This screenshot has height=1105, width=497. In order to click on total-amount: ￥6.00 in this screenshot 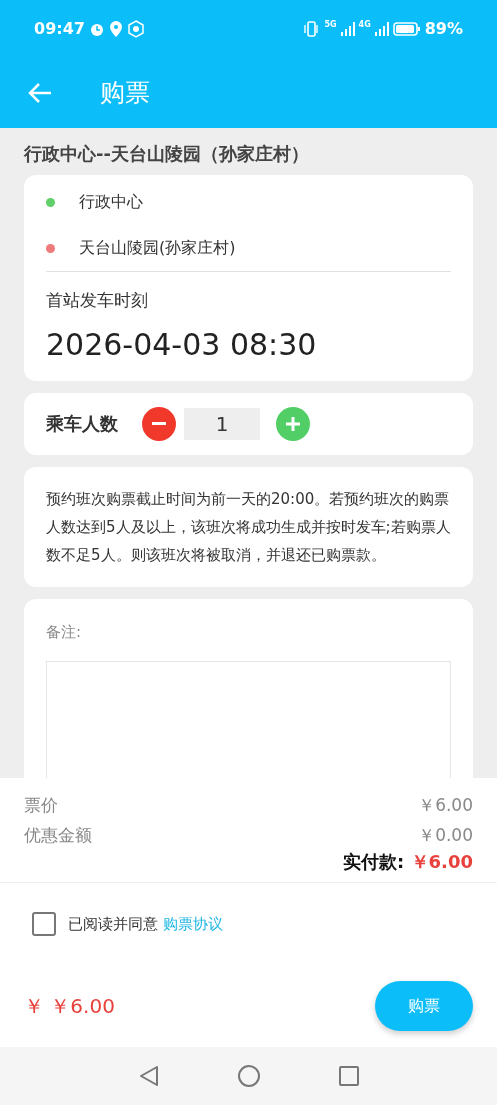, I will do `click(82, 1006)`.